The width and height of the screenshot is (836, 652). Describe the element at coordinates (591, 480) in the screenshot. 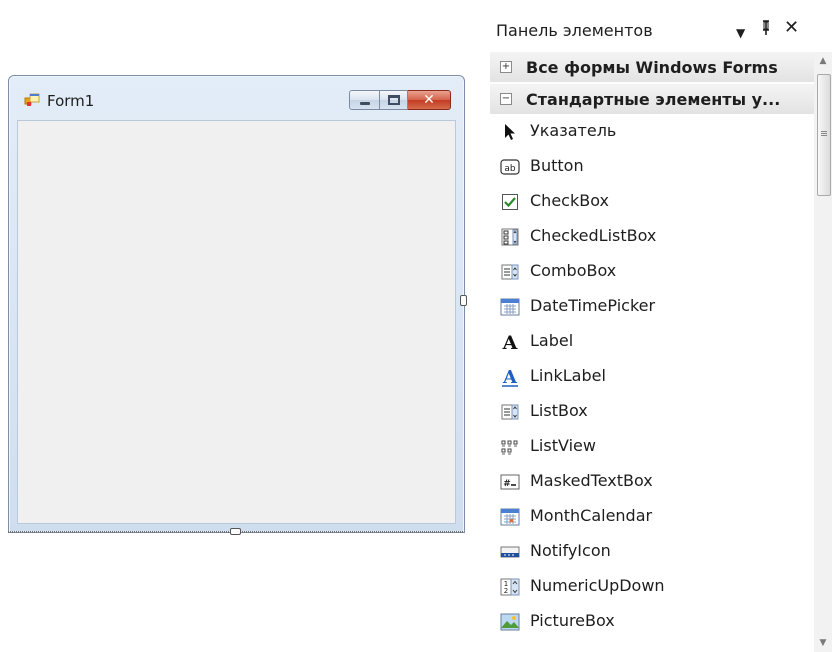

I see `tool-label: MaskedTextBox` at that location.